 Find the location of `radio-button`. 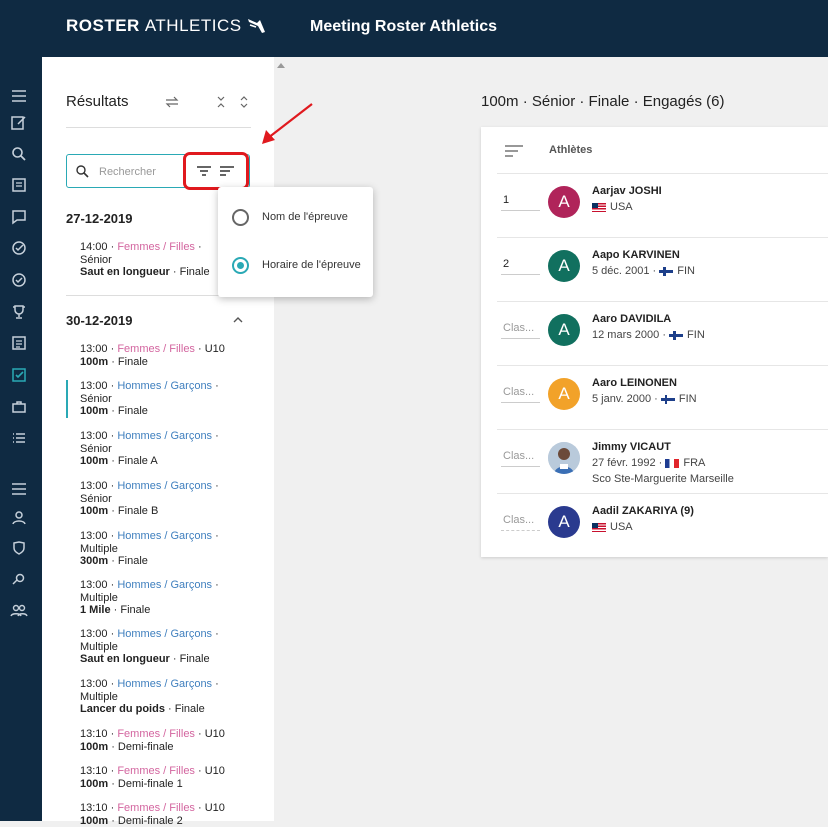

radio-button is located at coordinates (240, 217).